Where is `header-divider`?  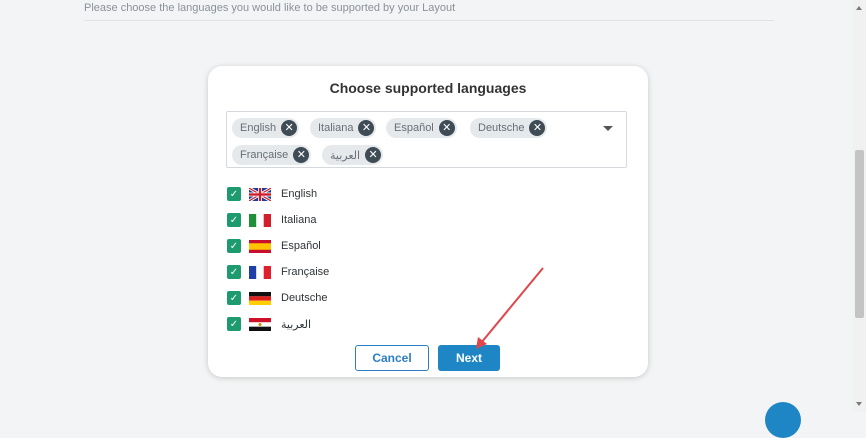 header-divider is located at coordinates (429, 20).